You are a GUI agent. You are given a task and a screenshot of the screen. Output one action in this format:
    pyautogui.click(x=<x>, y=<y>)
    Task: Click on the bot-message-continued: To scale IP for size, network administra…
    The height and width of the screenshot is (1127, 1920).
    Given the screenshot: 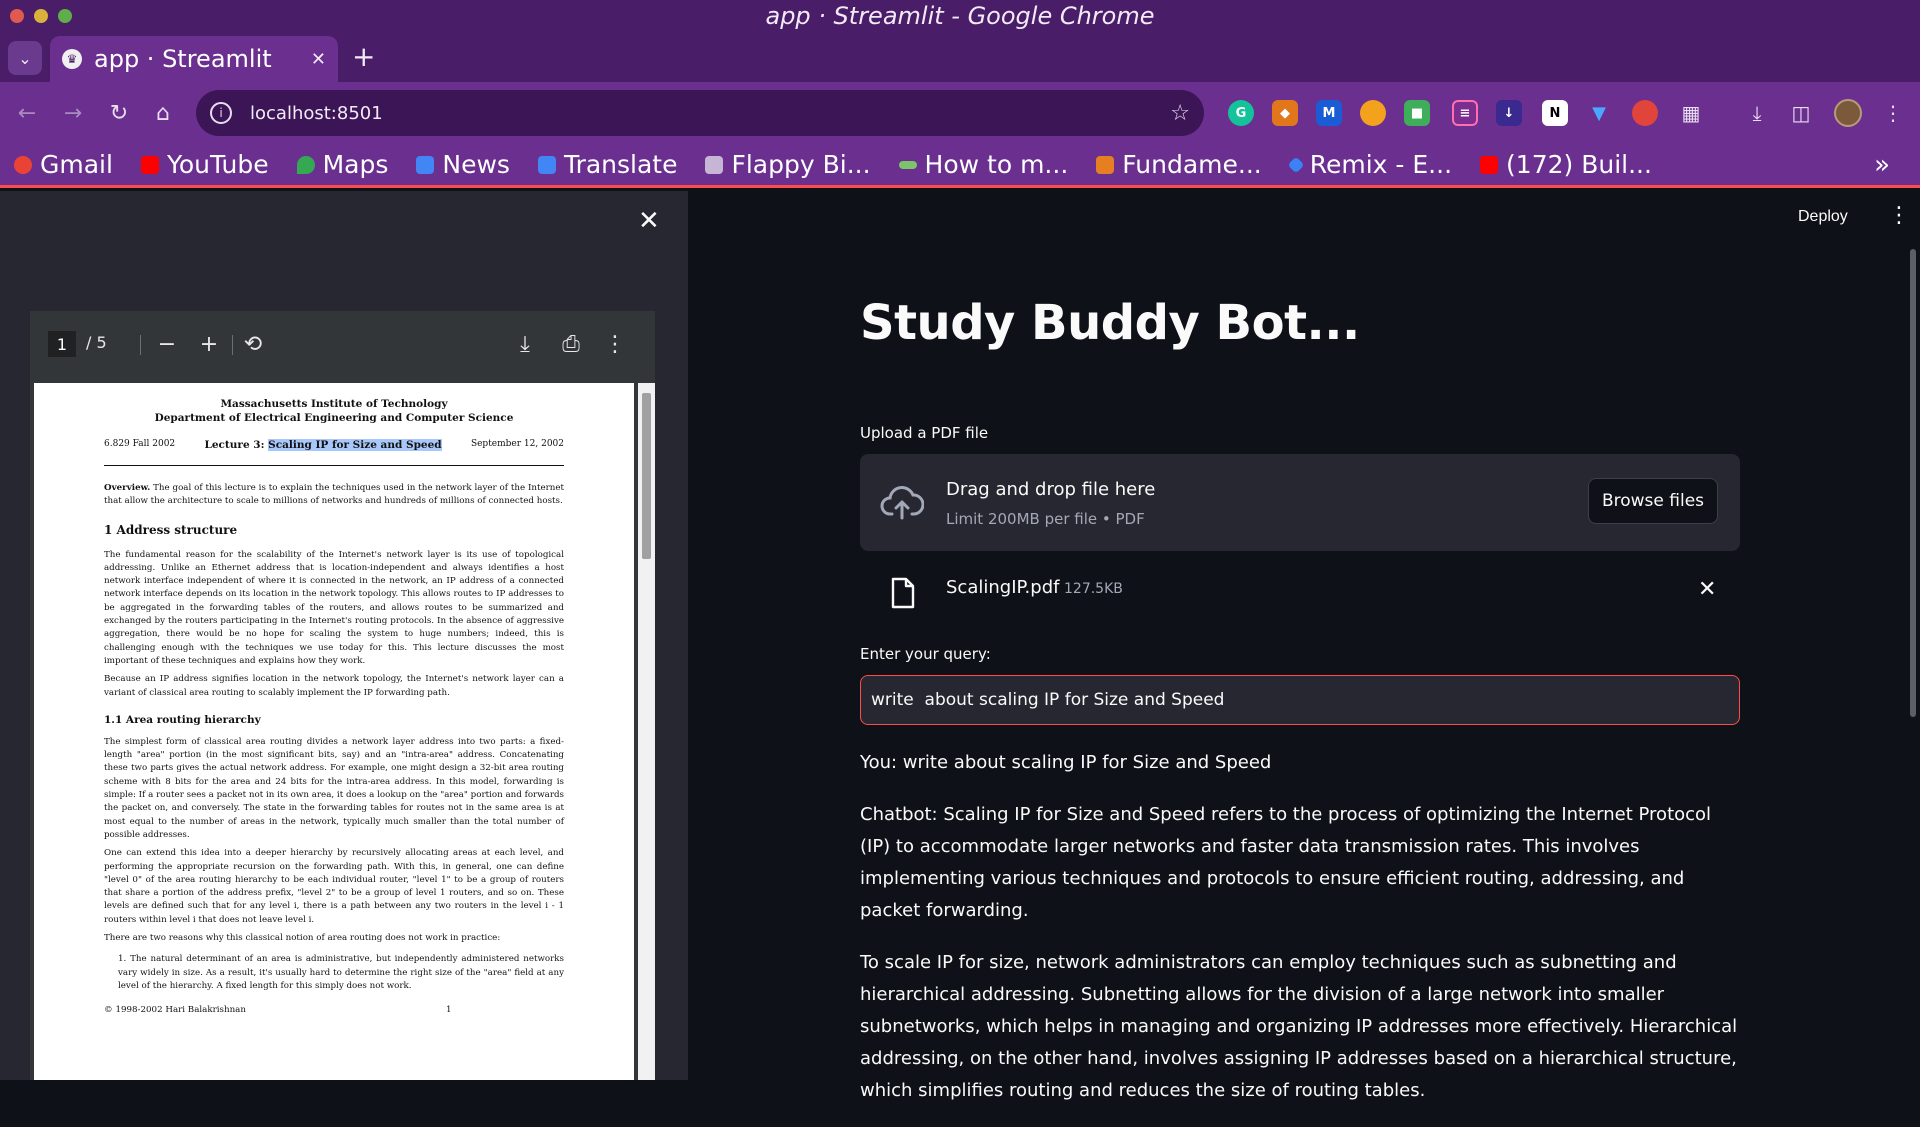 What is the action you would take?
    pyautogui.click(x=1299, y=1026)
    